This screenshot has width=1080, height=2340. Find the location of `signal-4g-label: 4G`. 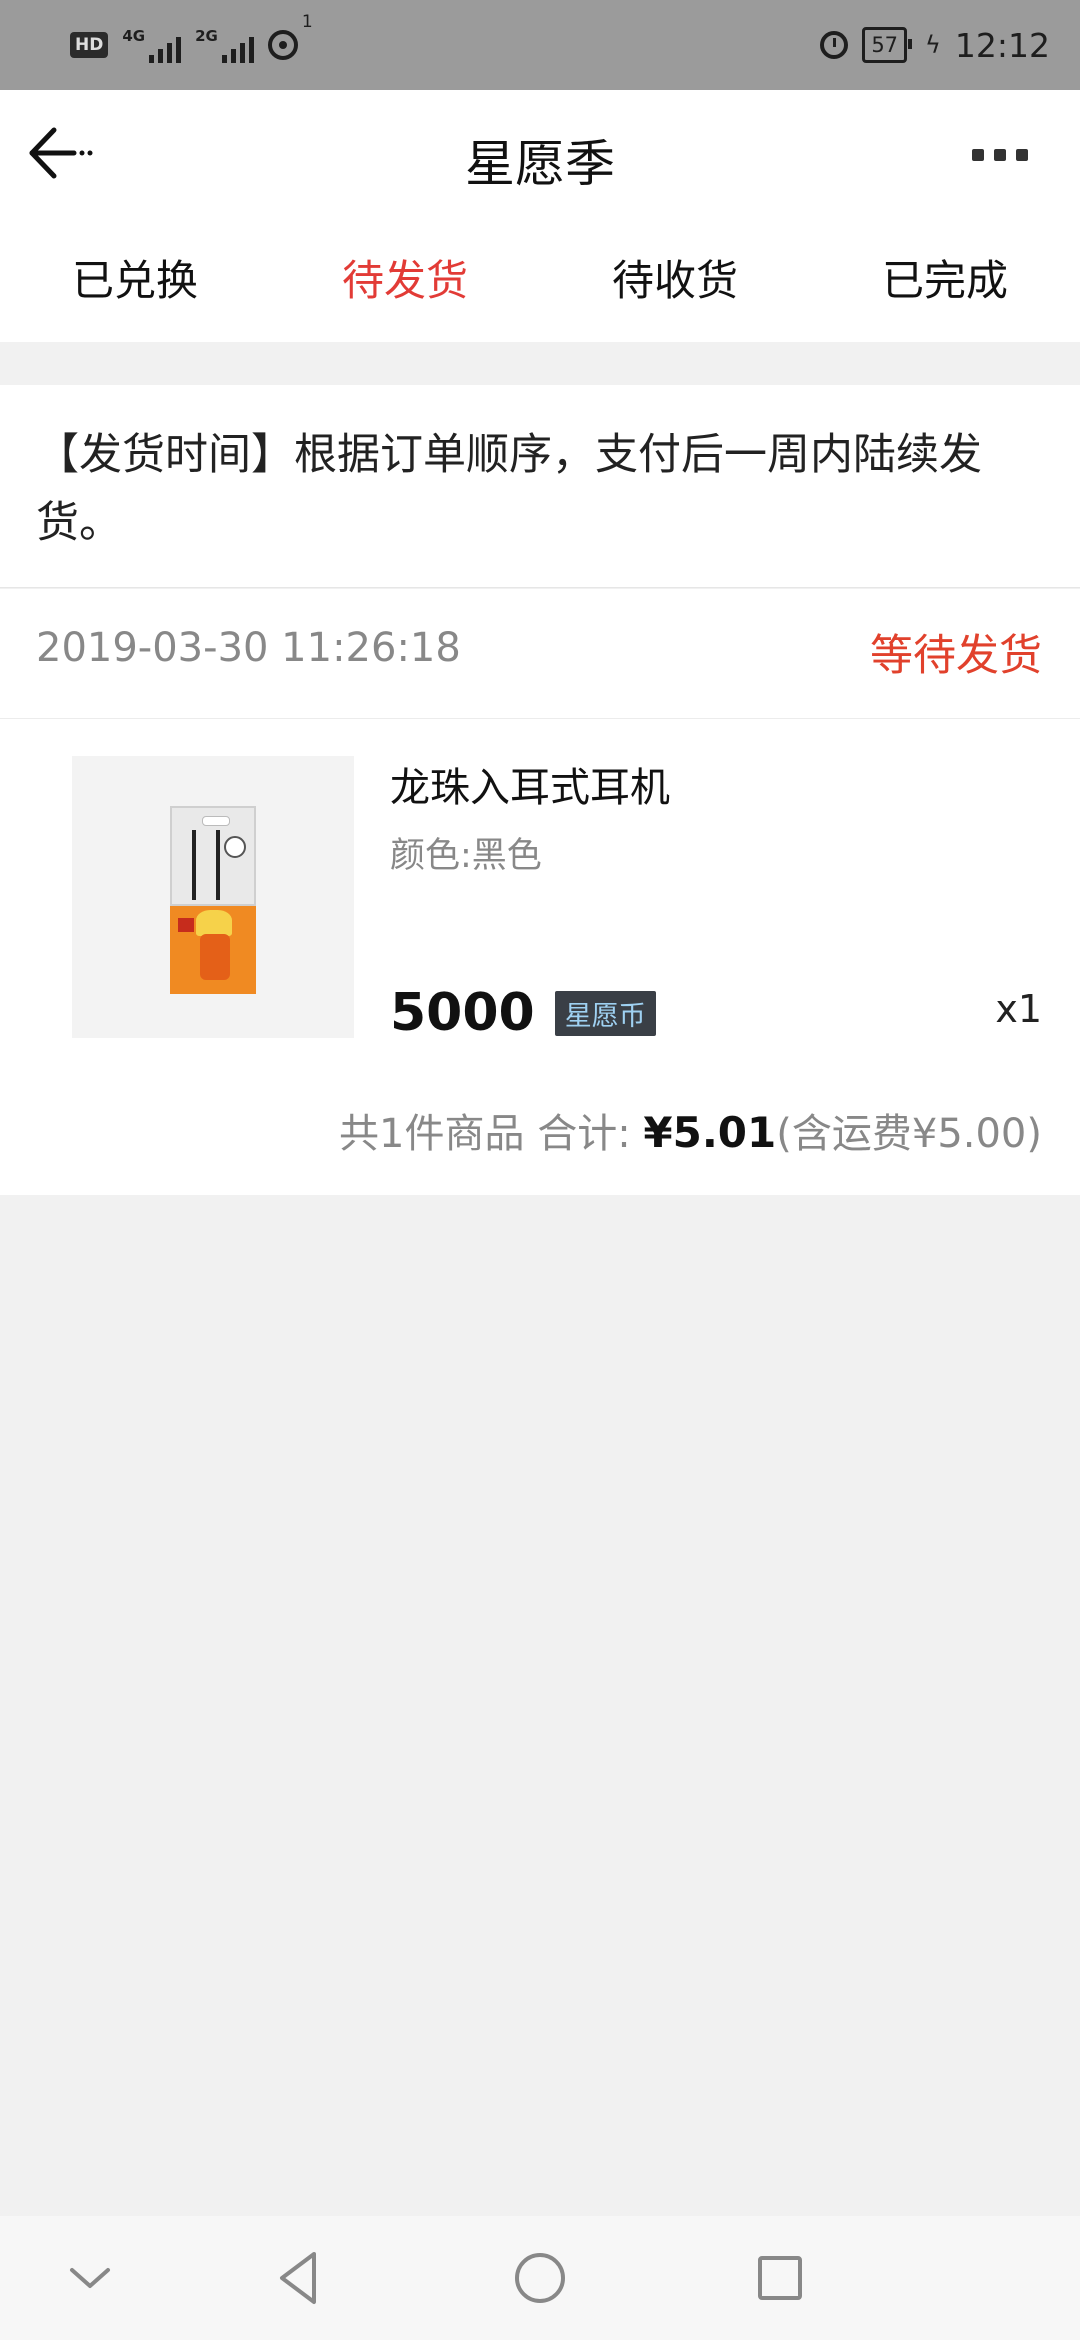

signal-4g-label: 4G is located at coordinates (134, 36).